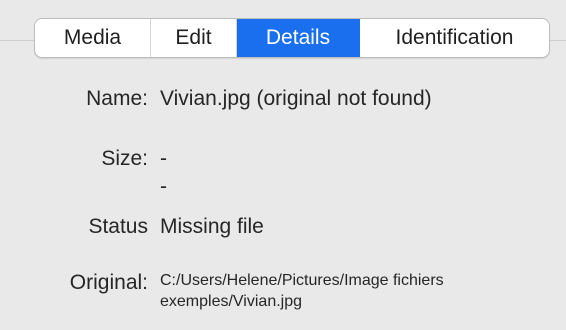  I want to click on original-label: Original:, so click(108, 282).